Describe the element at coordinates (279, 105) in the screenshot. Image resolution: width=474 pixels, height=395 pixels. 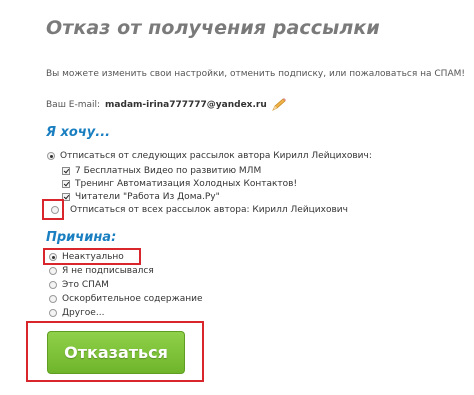
I see `pencil-icon` at that location.